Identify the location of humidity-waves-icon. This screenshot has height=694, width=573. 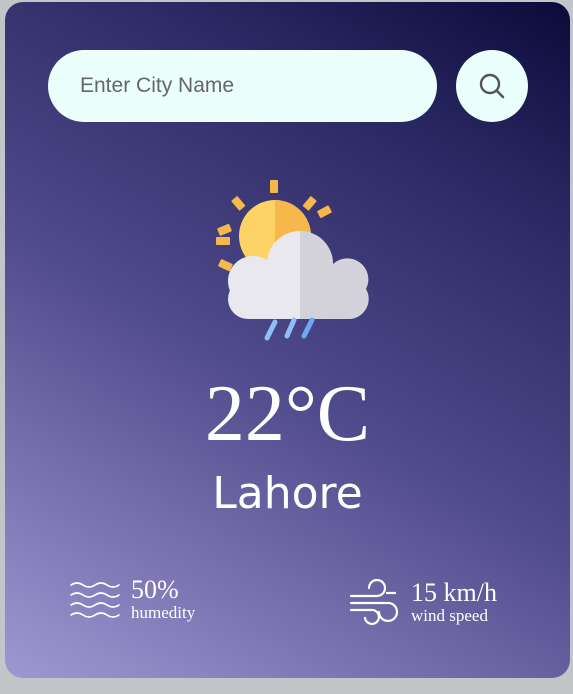
(95, 600).